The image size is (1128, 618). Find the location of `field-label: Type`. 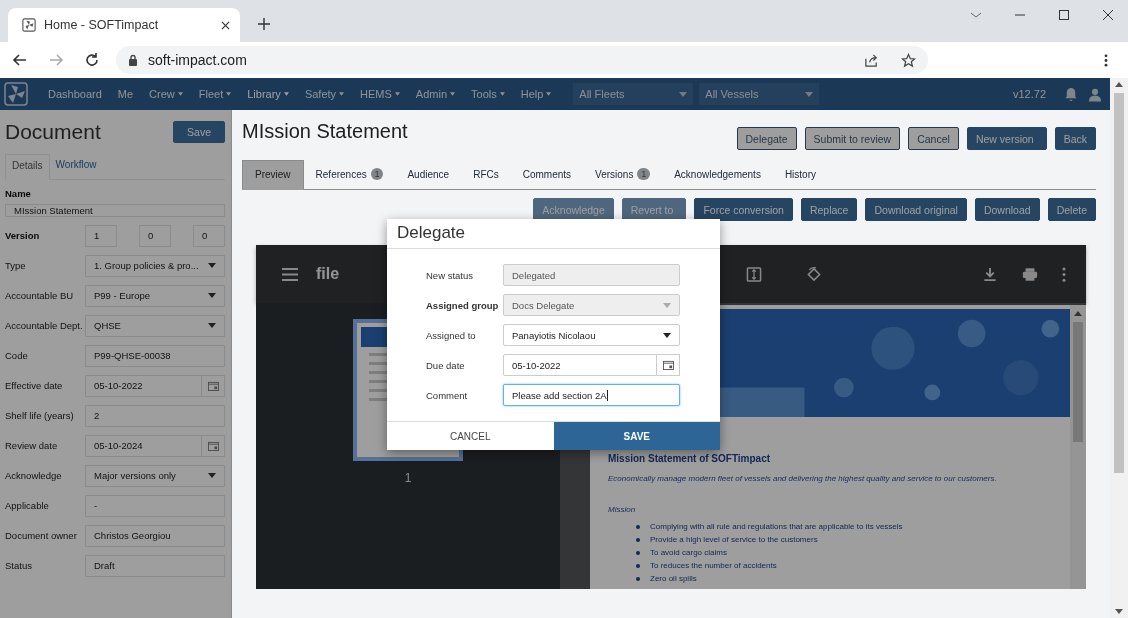

field-label: Type is located at coordinates (16, 265).